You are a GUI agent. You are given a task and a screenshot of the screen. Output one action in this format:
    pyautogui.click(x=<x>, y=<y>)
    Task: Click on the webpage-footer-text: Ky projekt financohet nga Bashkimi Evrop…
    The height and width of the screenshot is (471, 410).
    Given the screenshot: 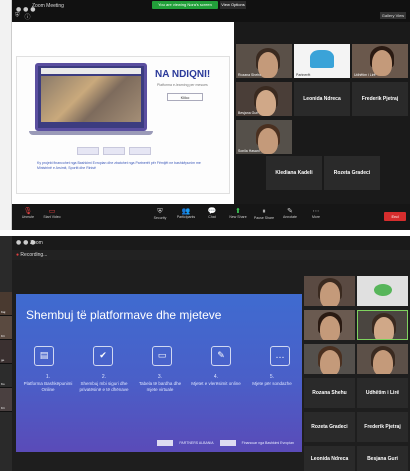 What is the action you would take?
    pyautogui.click(x=119, y=165)
    